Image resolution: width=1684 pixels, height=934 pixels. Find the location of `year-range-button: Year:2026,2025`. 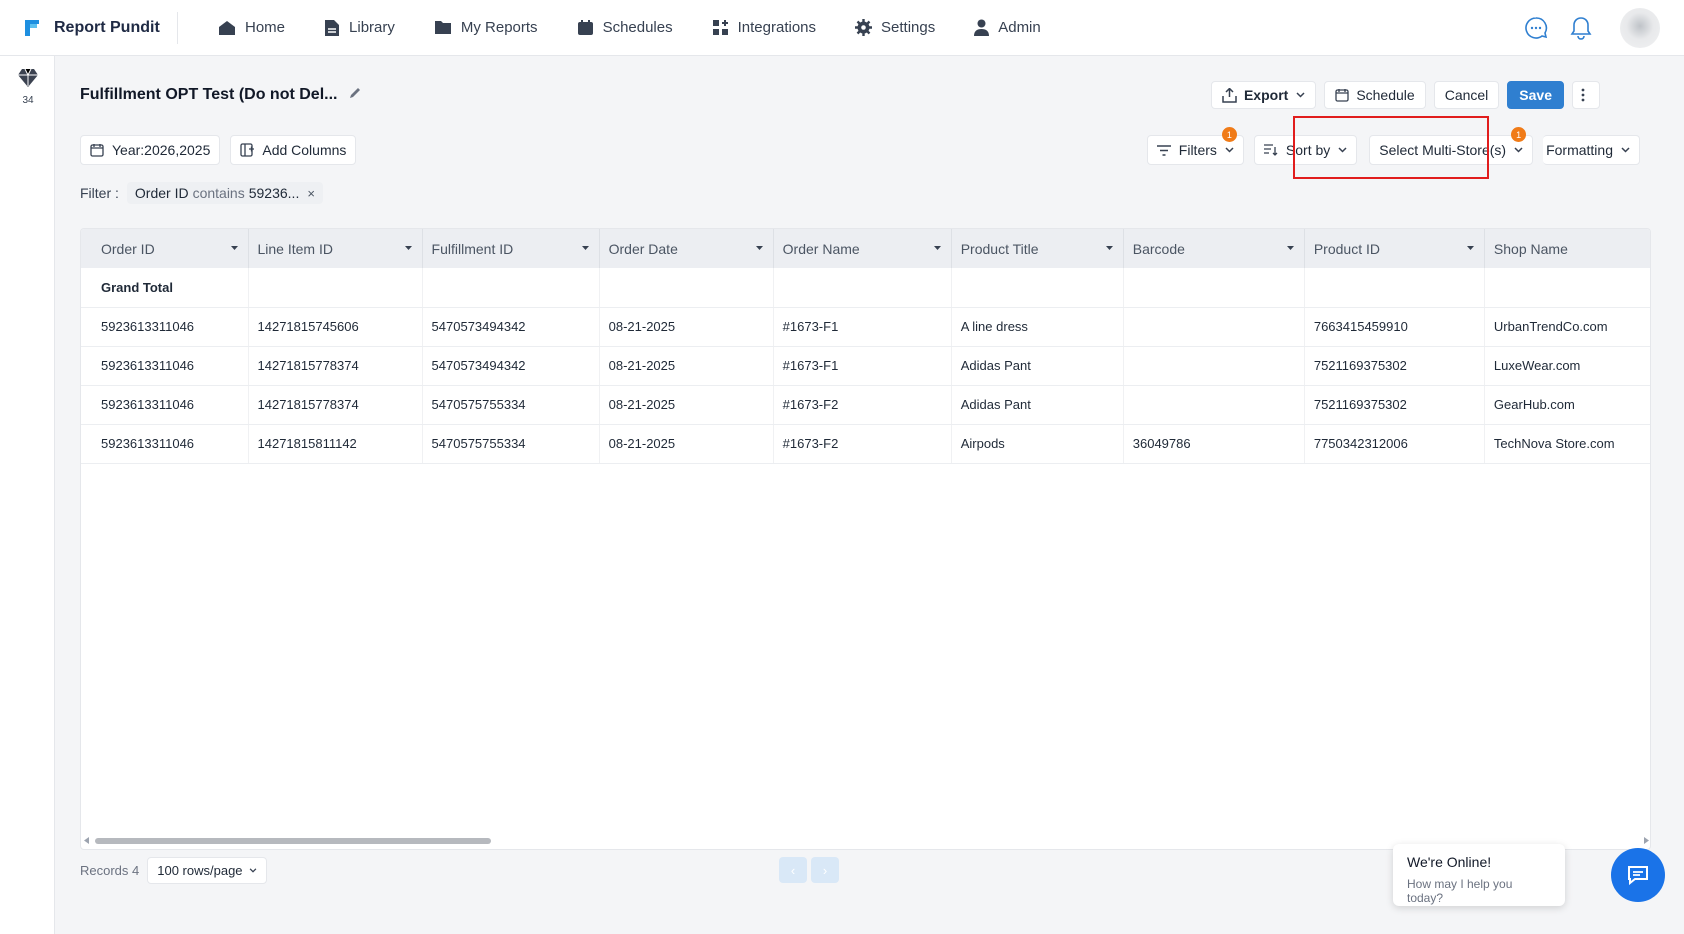

year-range-button: Year:2026,2025 is located at coordinates (150, 150).